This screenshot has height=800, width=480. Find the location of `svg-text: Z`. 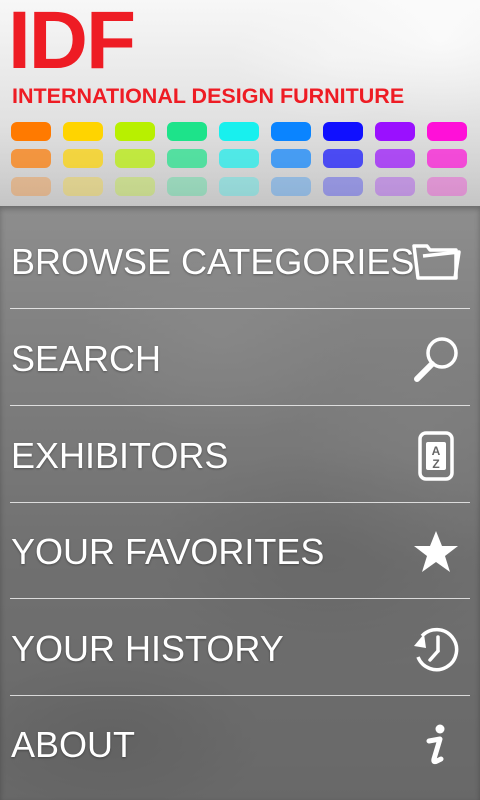

svg-text: Z is located at coordinates (435, 464).